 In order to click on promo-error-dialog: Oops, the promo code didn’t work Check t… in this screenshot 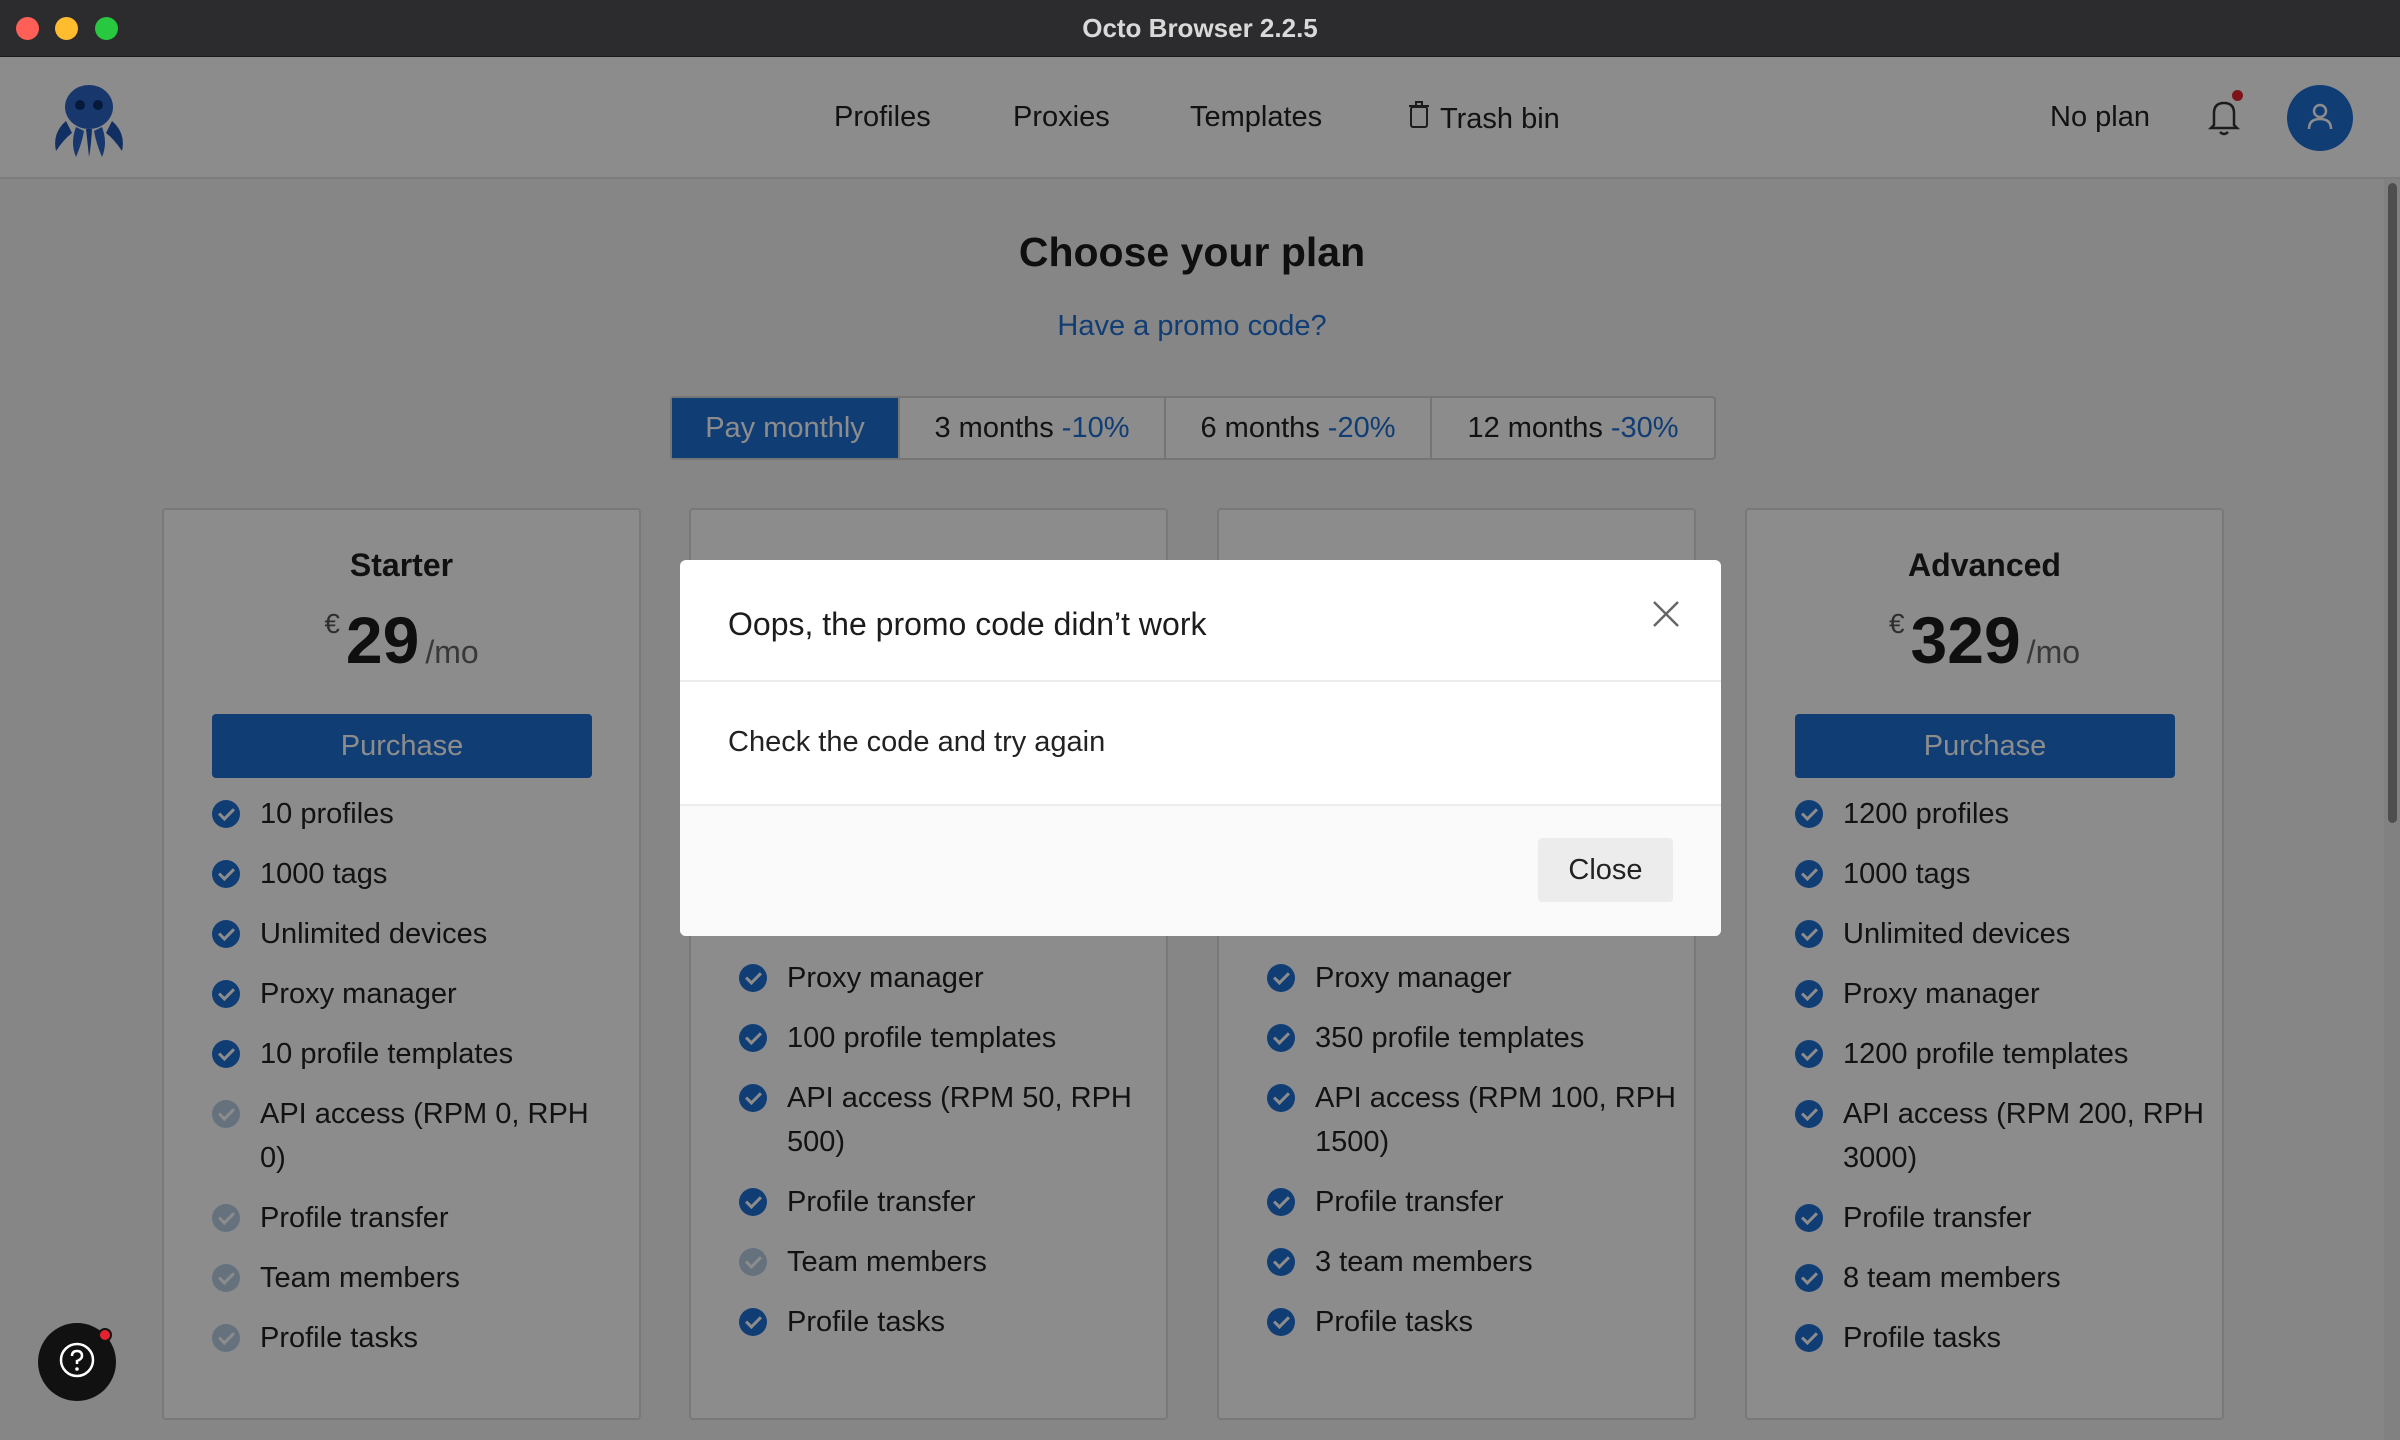, I will do `click(1200, 748)`.